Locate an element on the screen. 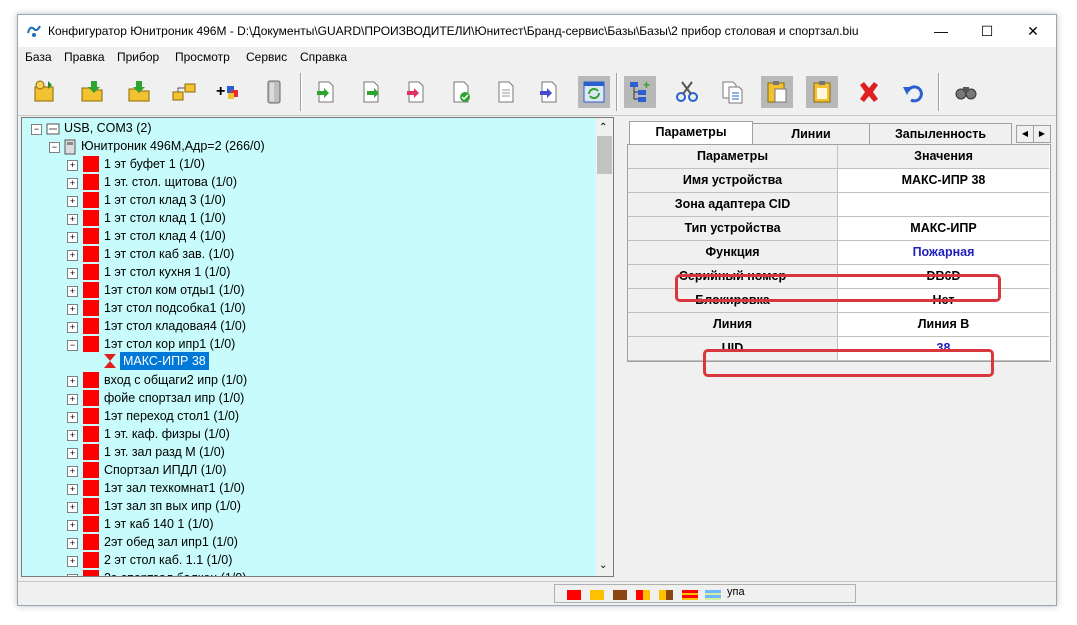  tree-zone-item: 1 эт стол каб зав. (1/0) is located at coordinates (169, 254).